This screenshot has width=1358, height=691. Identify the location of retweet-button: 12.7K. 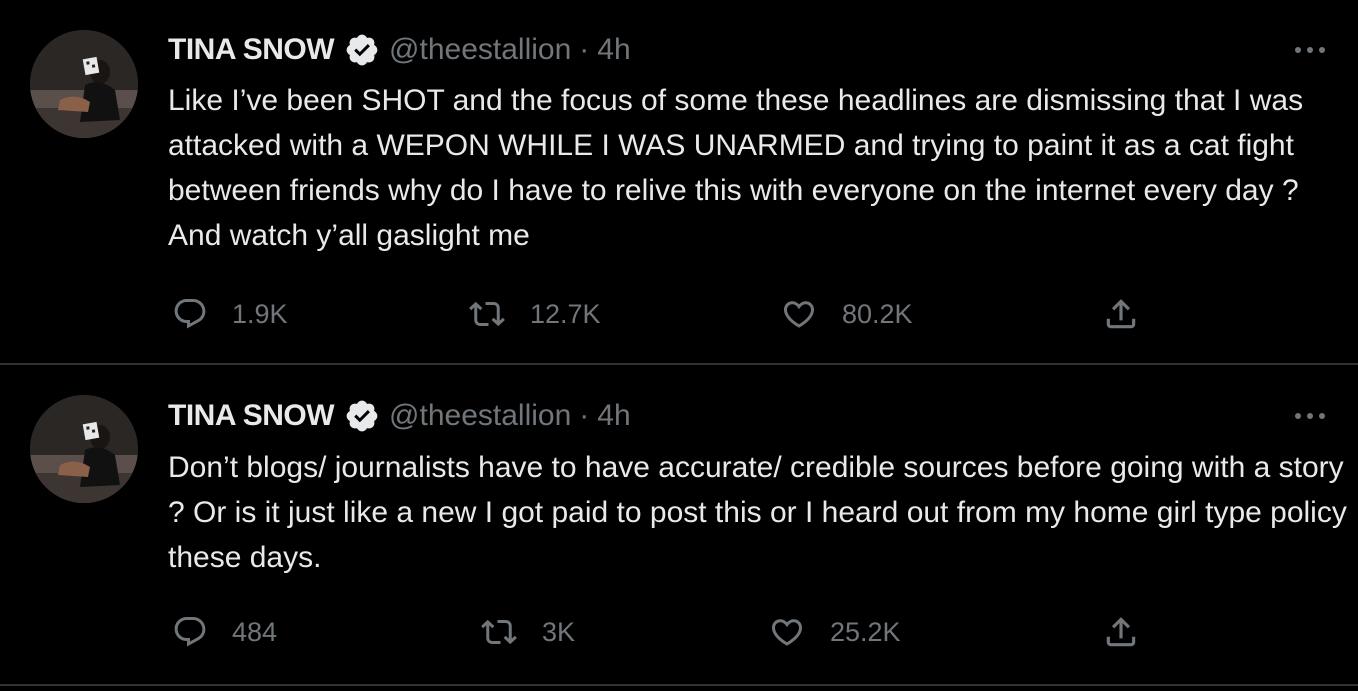
(534, 314).